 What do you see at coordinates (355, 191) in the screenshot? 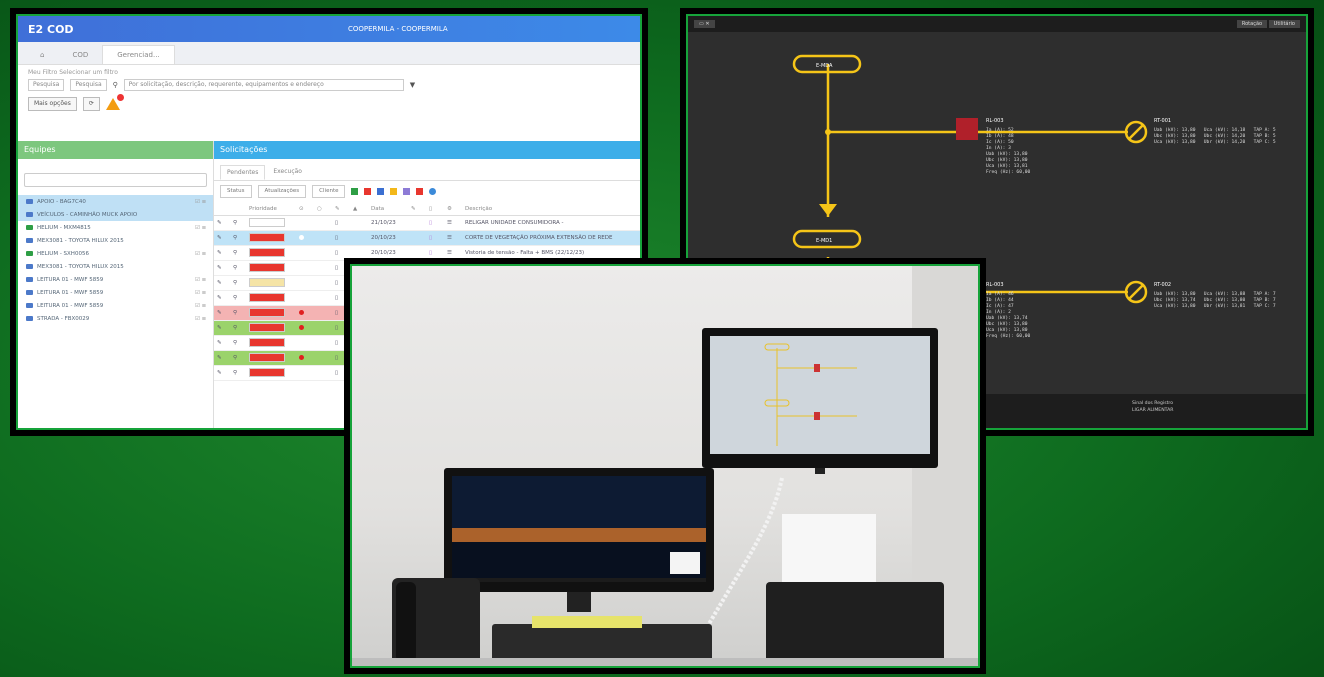
I see `map-pin-icon` at bounding box center [355, 191].